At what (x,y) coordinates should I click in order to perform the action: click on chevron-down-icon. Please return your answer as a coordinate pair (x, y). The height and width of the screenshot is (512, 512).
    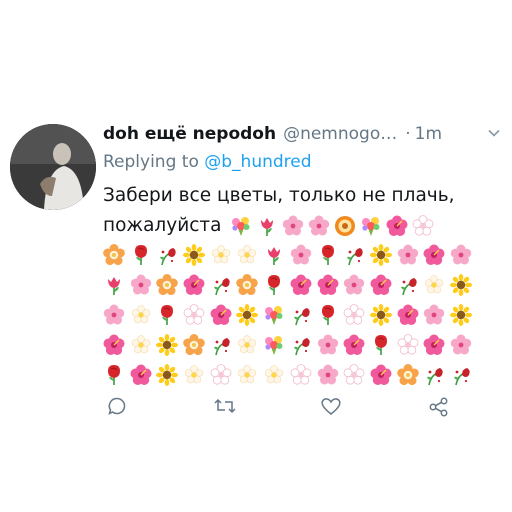
    Looking at the image, I should click on (494, 133).